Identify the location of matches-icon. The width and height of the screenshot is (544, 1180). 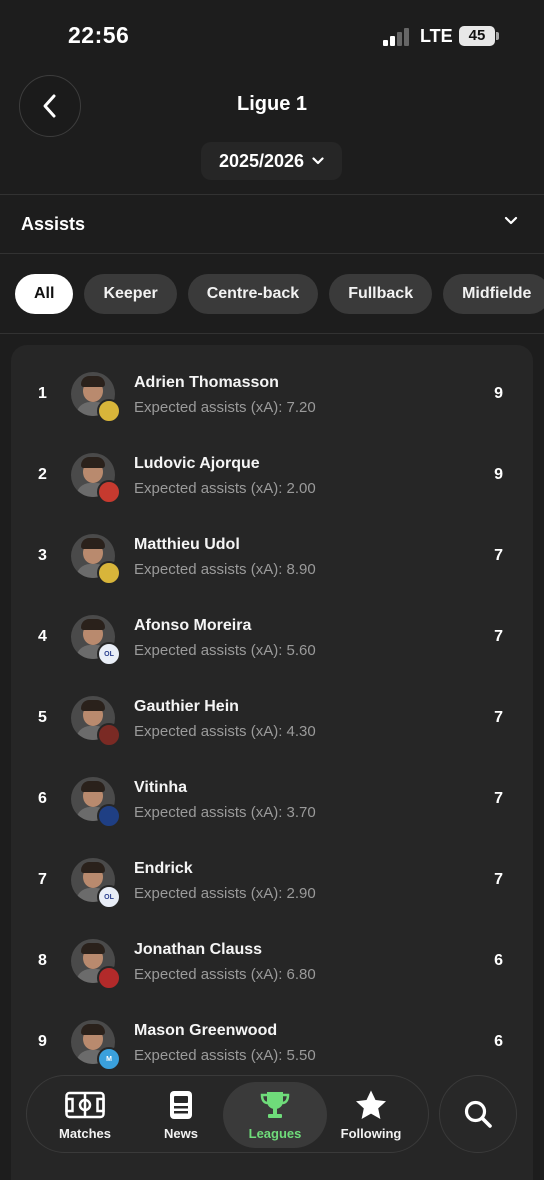
(85, 1105).